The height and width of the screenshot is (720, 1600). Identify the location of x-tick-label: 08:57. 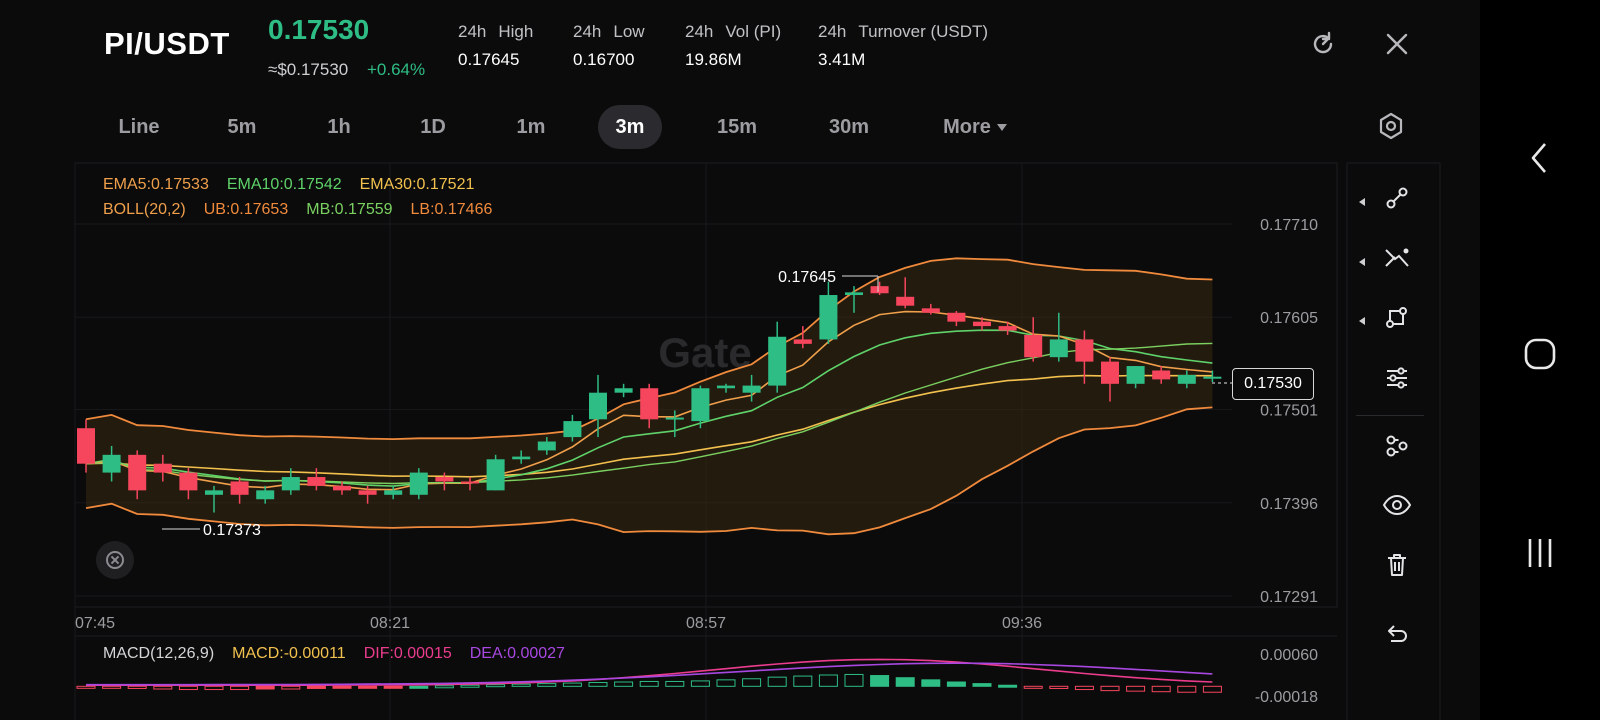
(706, 623).